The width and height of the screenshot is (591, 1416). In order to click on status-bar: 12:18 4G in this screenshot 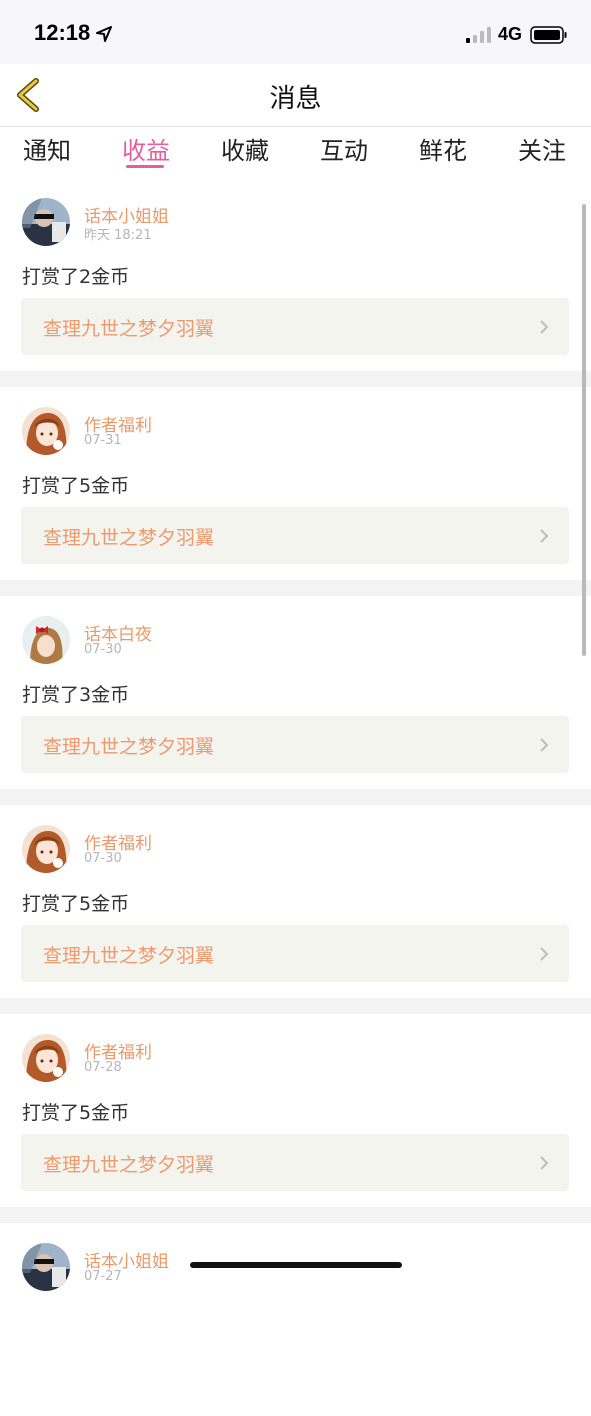, I will do `click(295, 32)`.